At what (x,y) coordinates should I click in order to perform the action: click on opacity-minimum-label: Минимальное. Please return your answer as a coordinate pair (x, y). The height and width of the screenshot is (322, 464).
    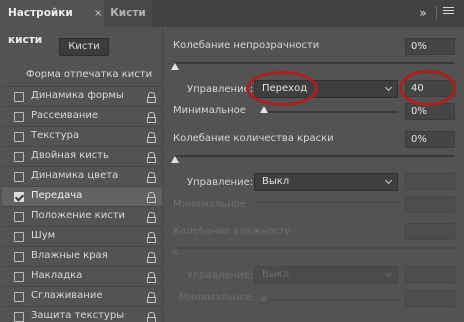
    Looking at the image, I should click on (209, 110).